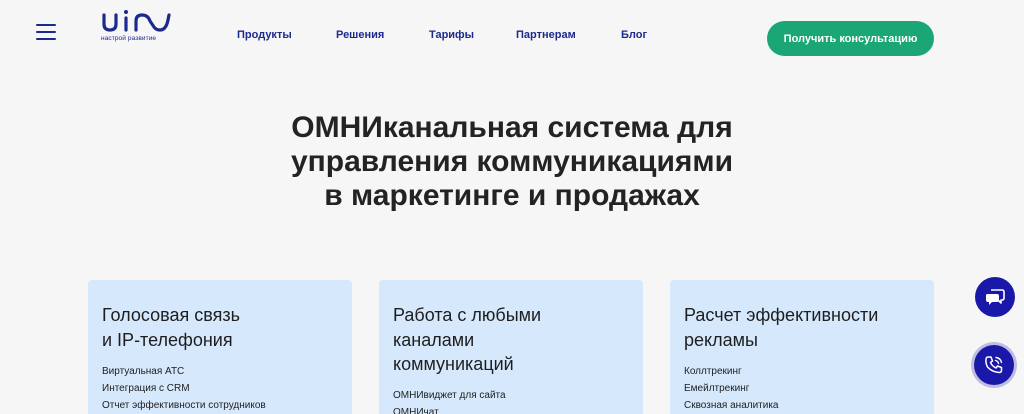 The width and height of the screenshot is (1024, 414). I want to click on chat-bubbles-icon, so click(995, 297).